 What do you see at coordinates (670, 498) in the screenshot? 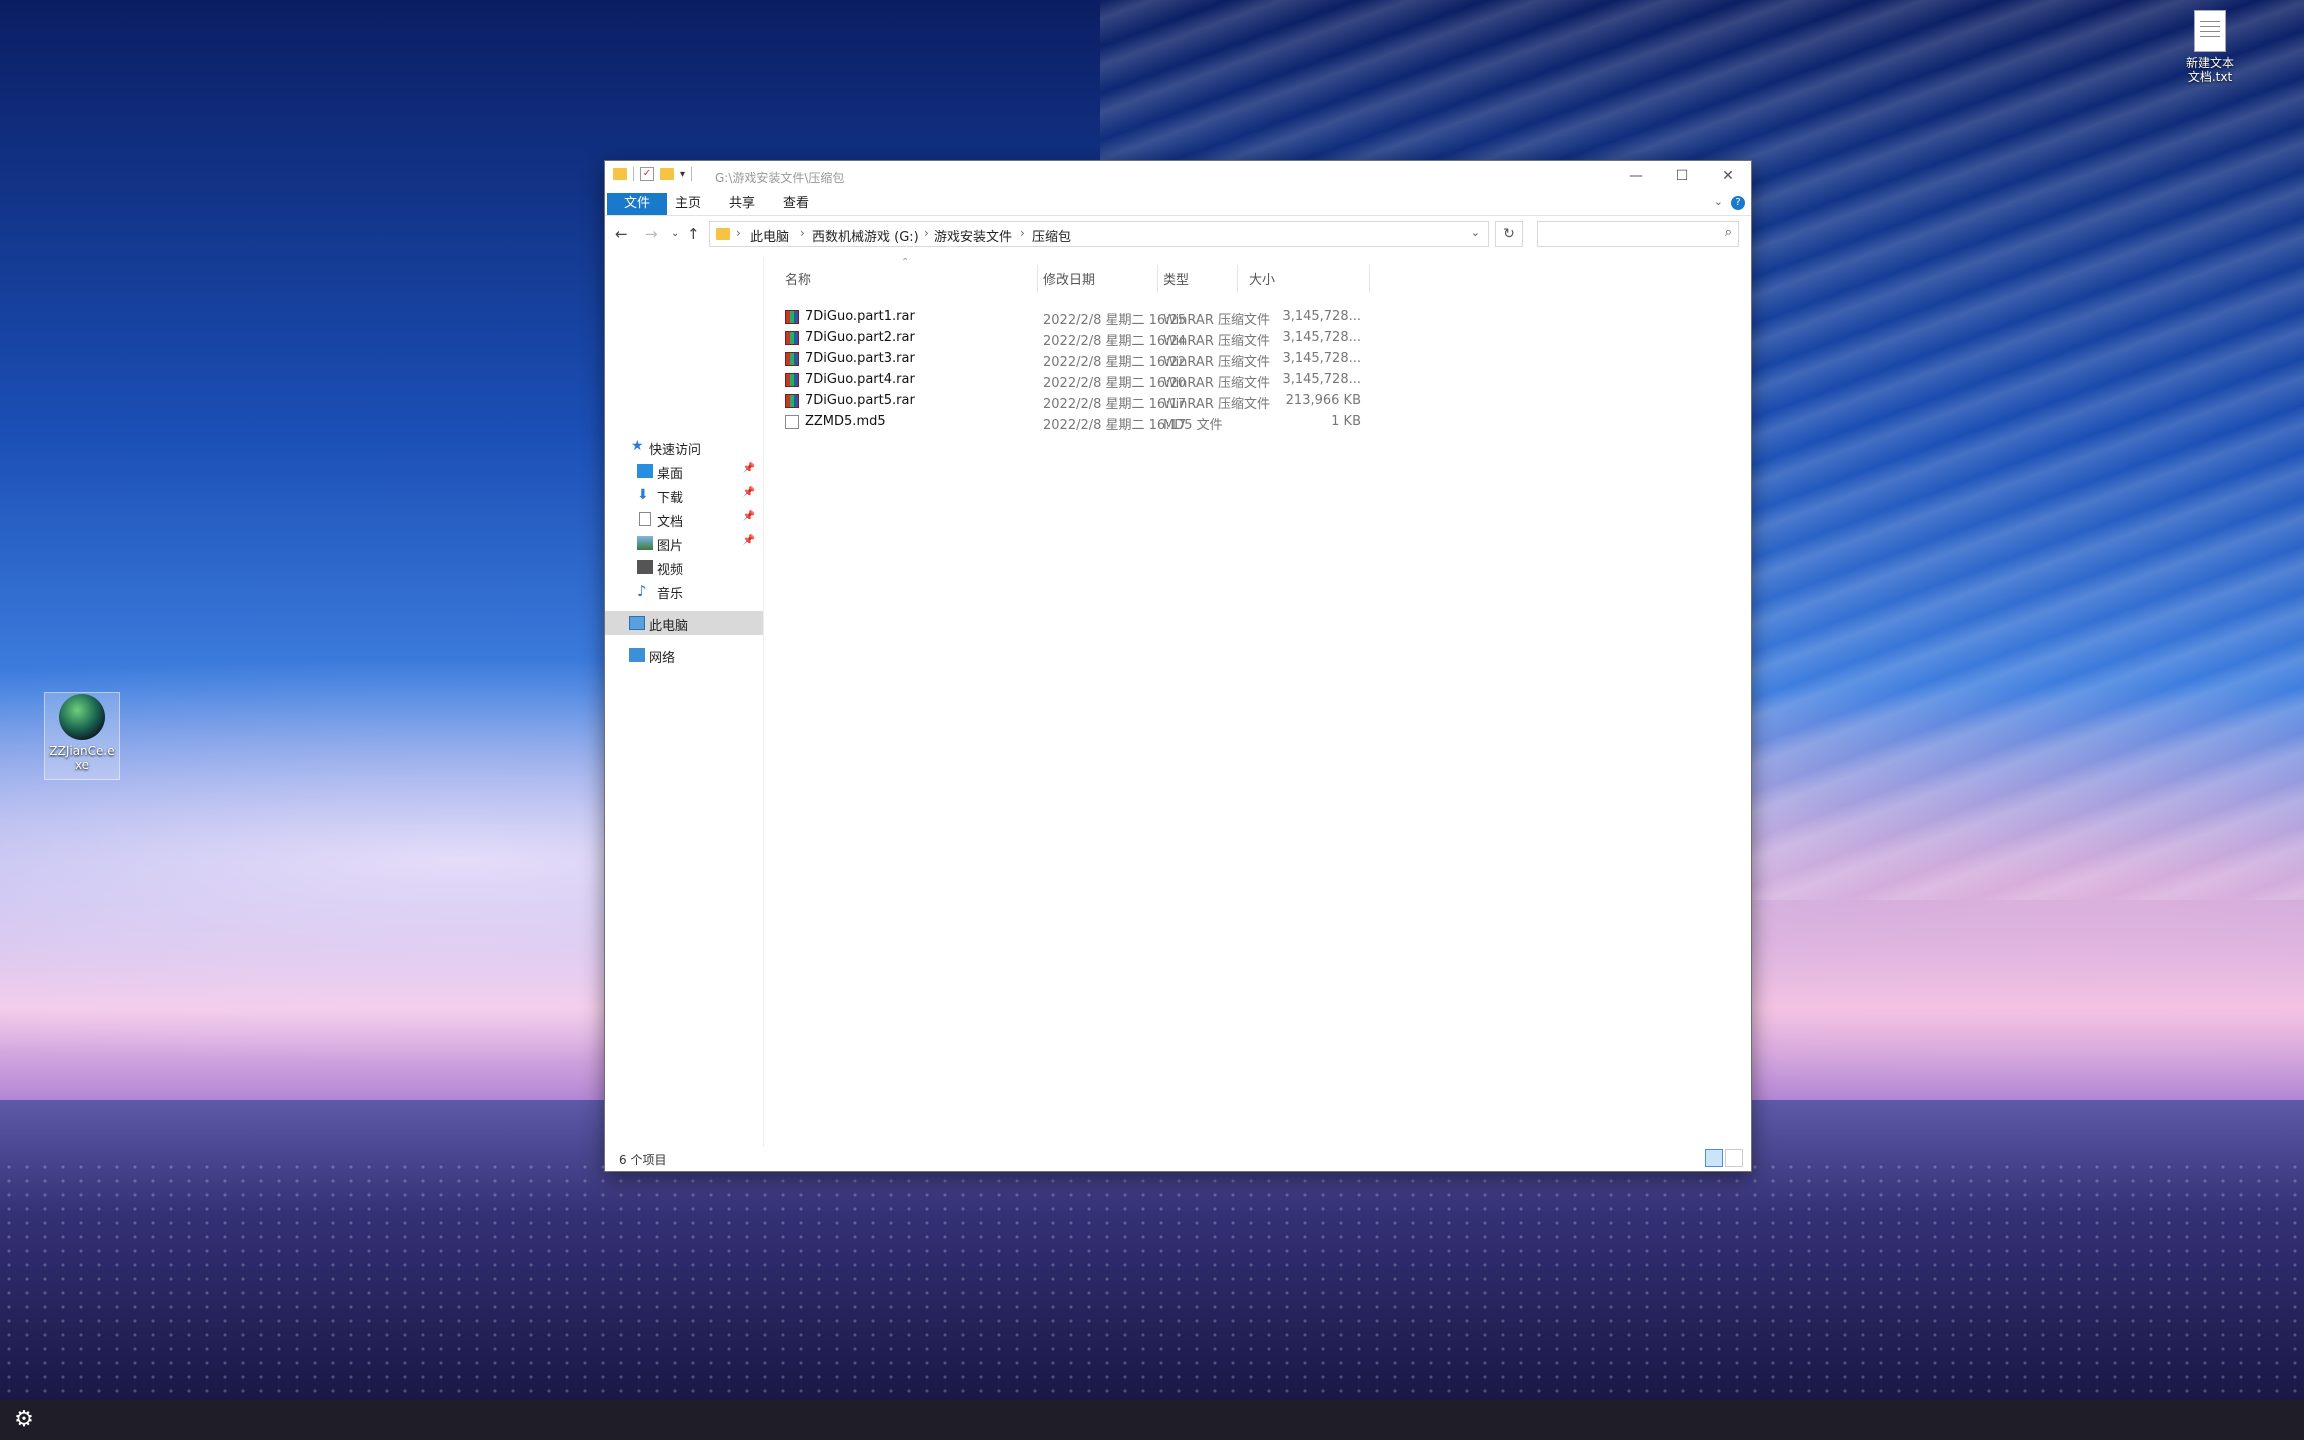
I see `nav-label: 下载` at bounding box center [670, 498].